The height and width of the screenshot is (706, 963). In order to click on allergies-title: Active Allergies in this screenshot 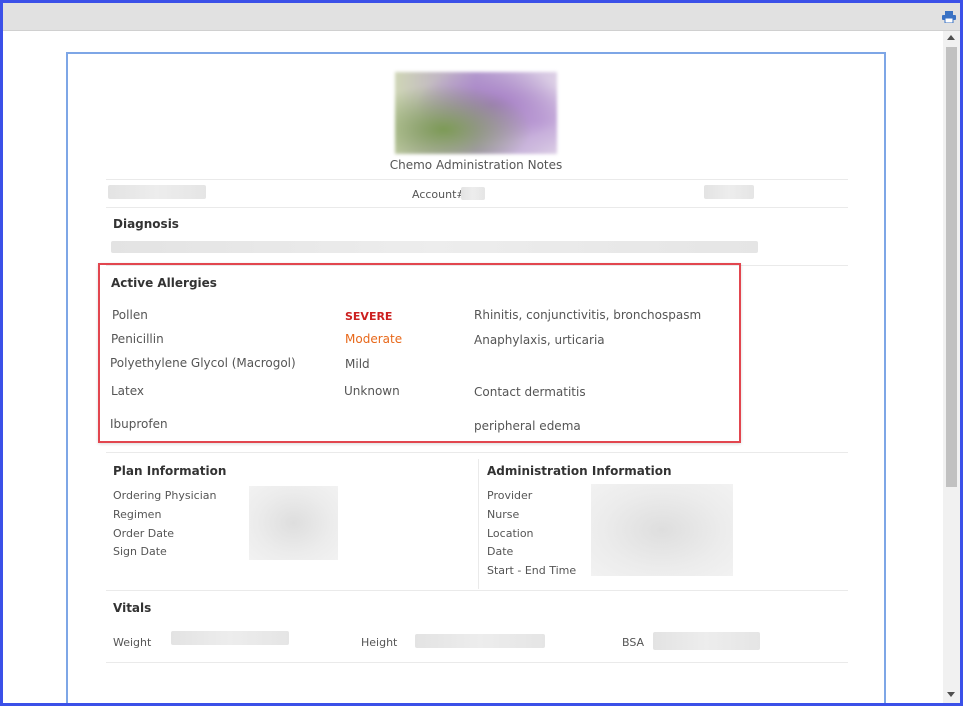, I will do `click(164, 283)`.